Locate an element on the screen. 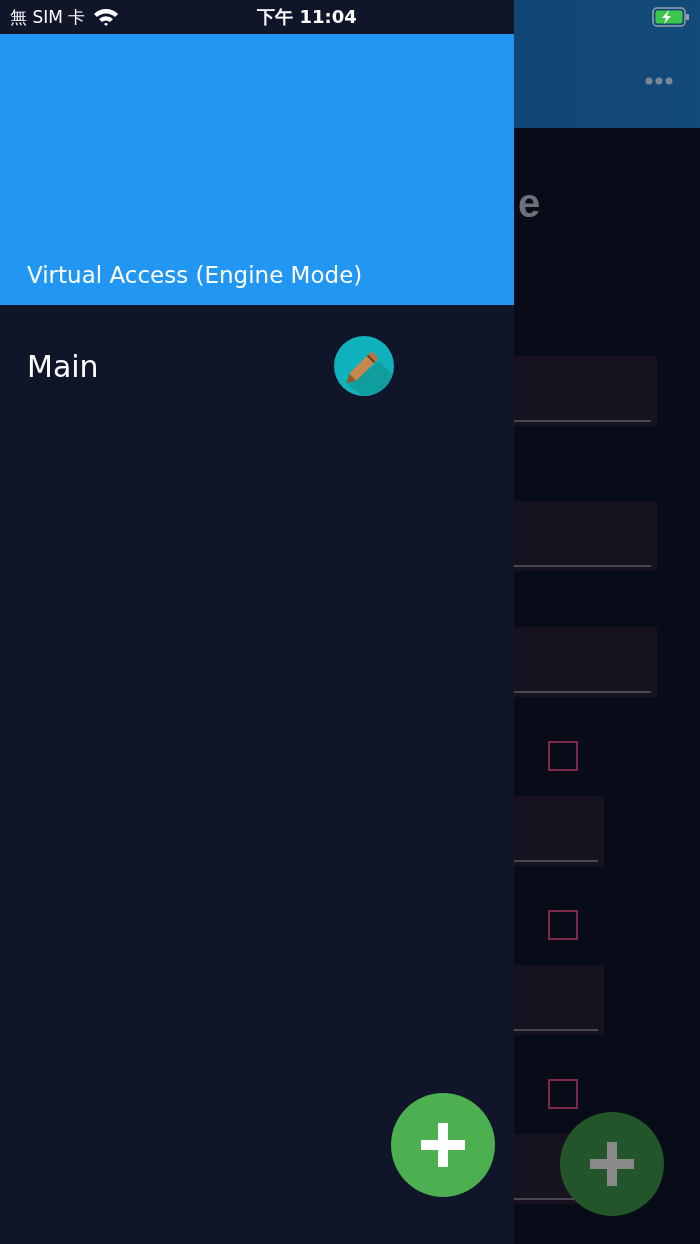 The height and width of the screenshot is (1244, 700). wifi-icon is located at coordinates (106, 17).